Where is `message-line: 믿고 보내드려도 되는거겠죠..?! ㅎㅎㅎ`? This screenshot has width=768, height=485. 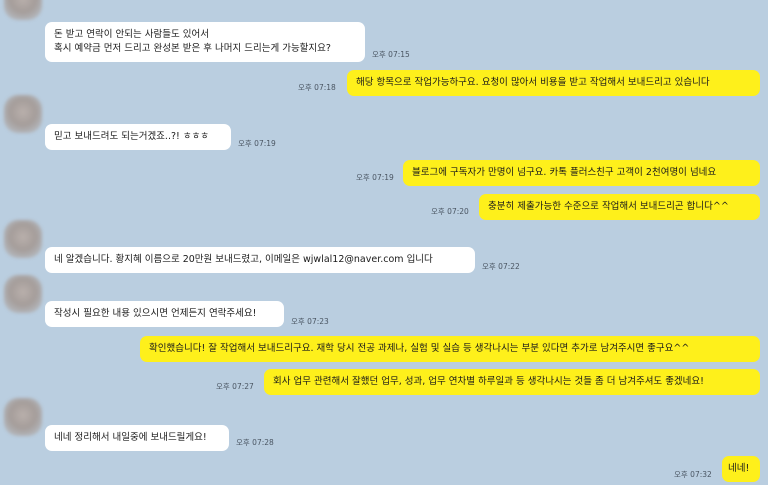 message-line: 믿고 보내드려도 되는거겠죠..?! ㅎㅎㅎ is located at coordinates (132, 136).